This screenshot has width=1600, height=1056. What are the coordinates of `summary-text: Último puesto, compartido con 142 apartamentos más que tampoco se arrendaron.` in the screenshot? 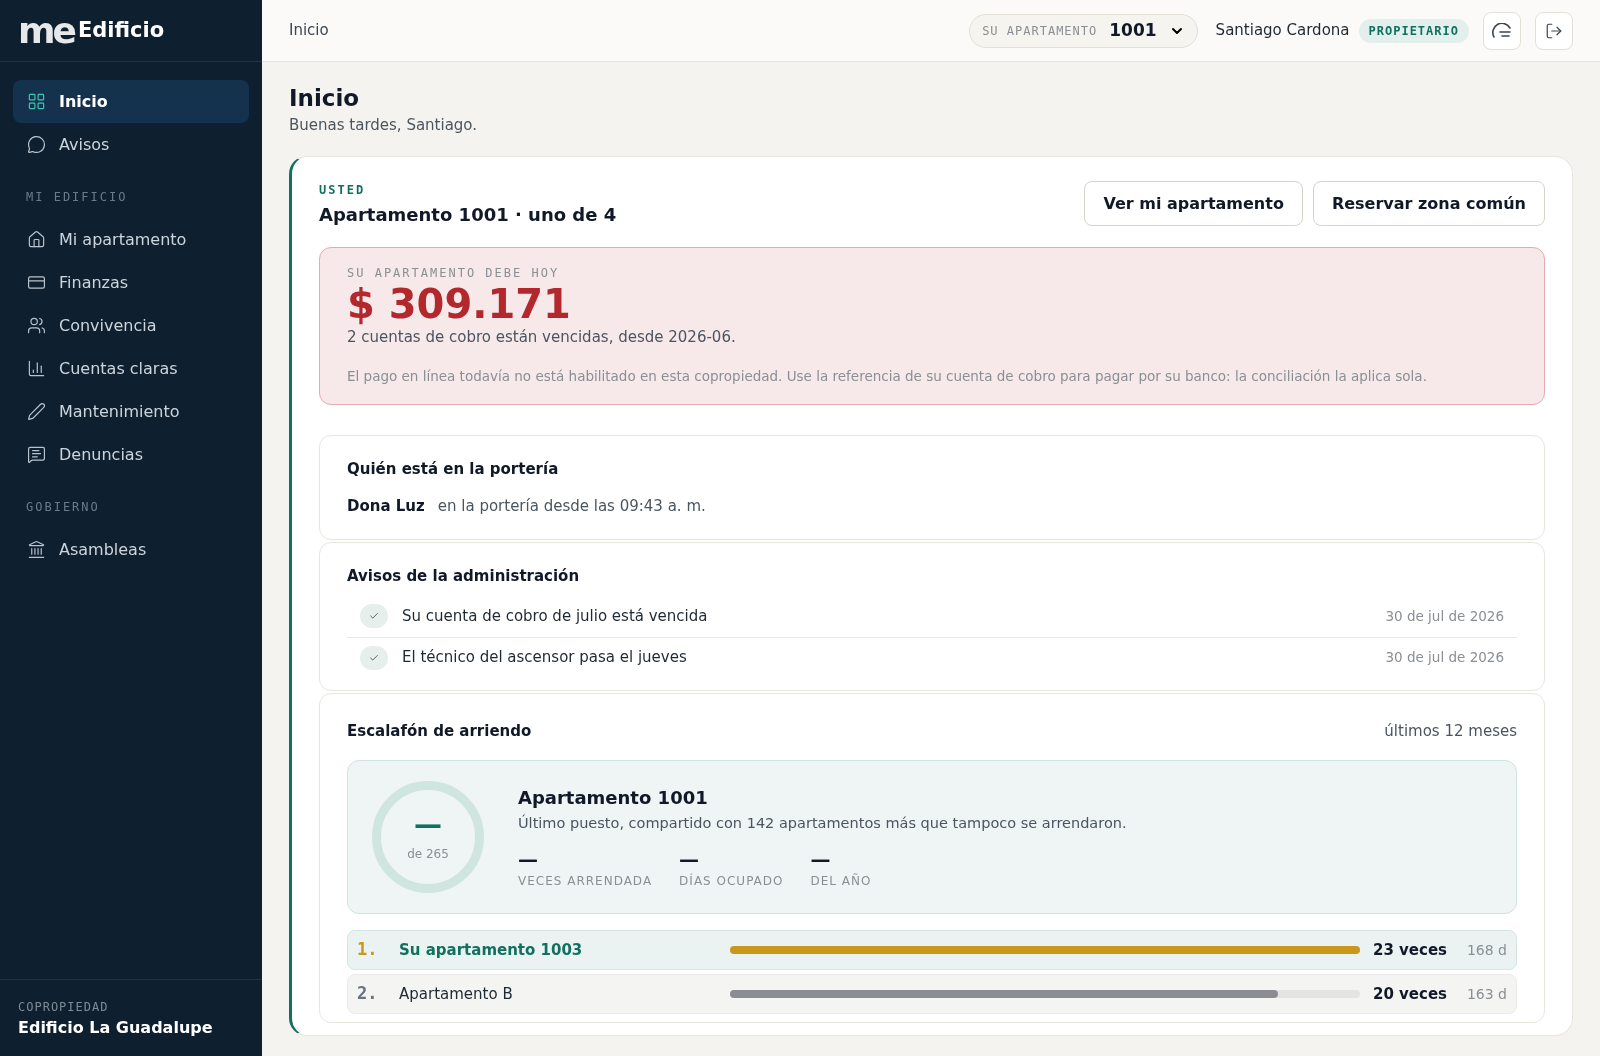 It's located at (822, 823).